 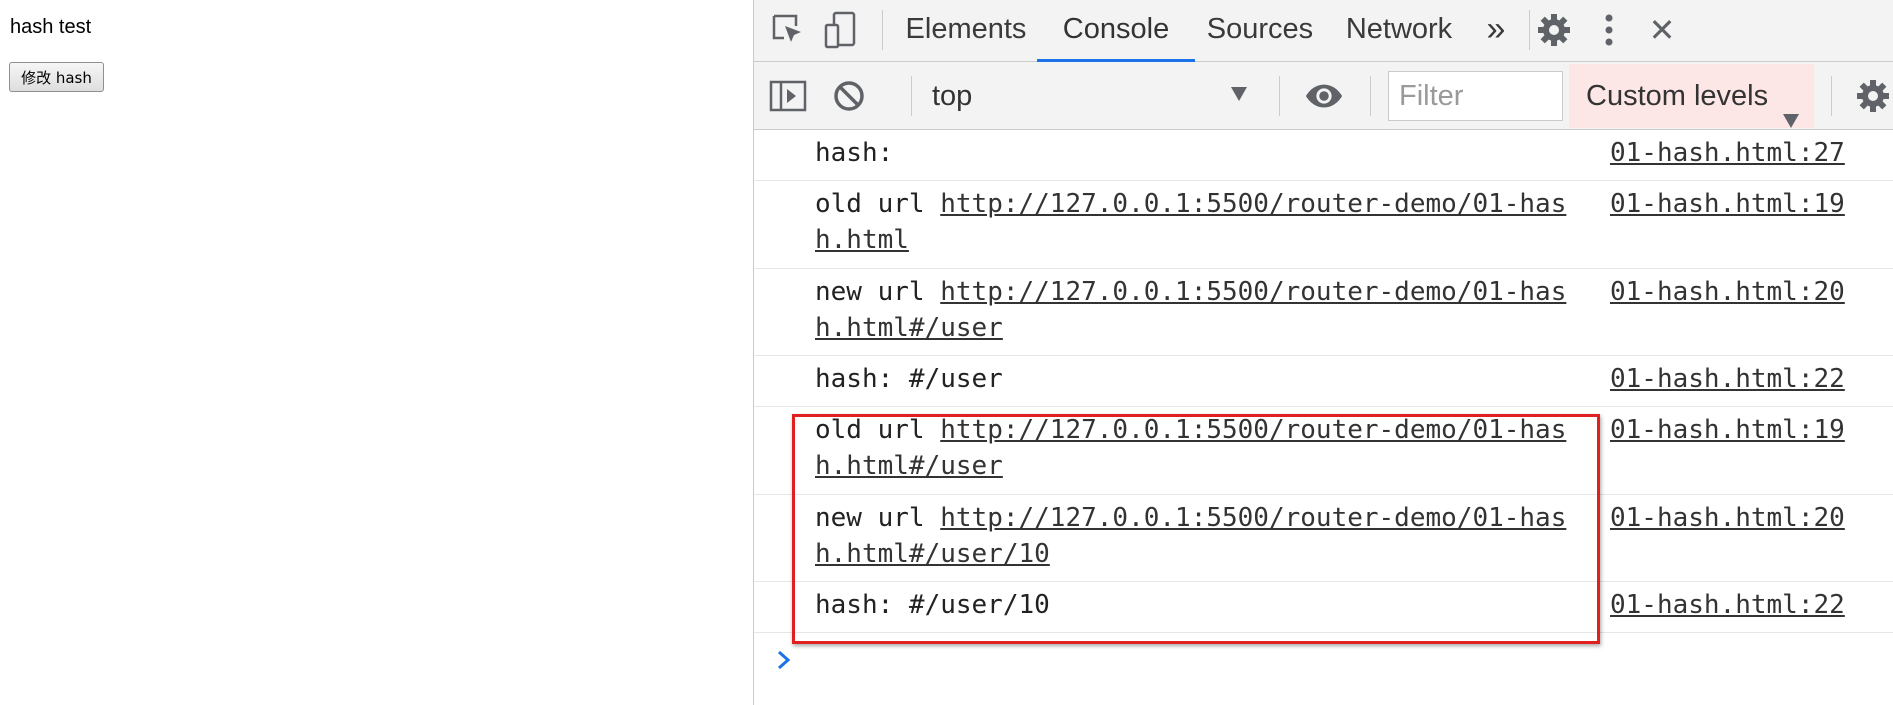 I want to click on tab-sources: Sources, so click(x=1260, y=31).